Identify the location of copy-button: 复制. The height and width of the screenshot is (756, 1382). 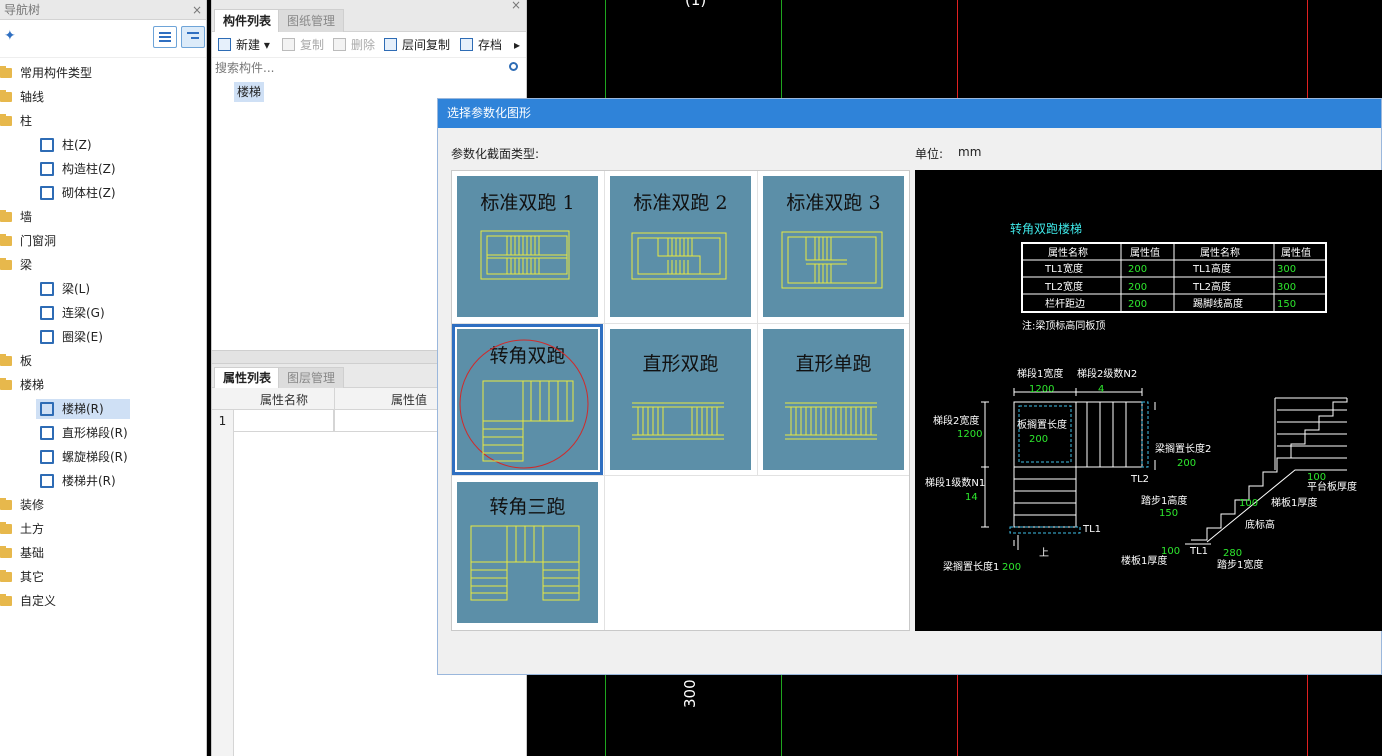
(303, 45).